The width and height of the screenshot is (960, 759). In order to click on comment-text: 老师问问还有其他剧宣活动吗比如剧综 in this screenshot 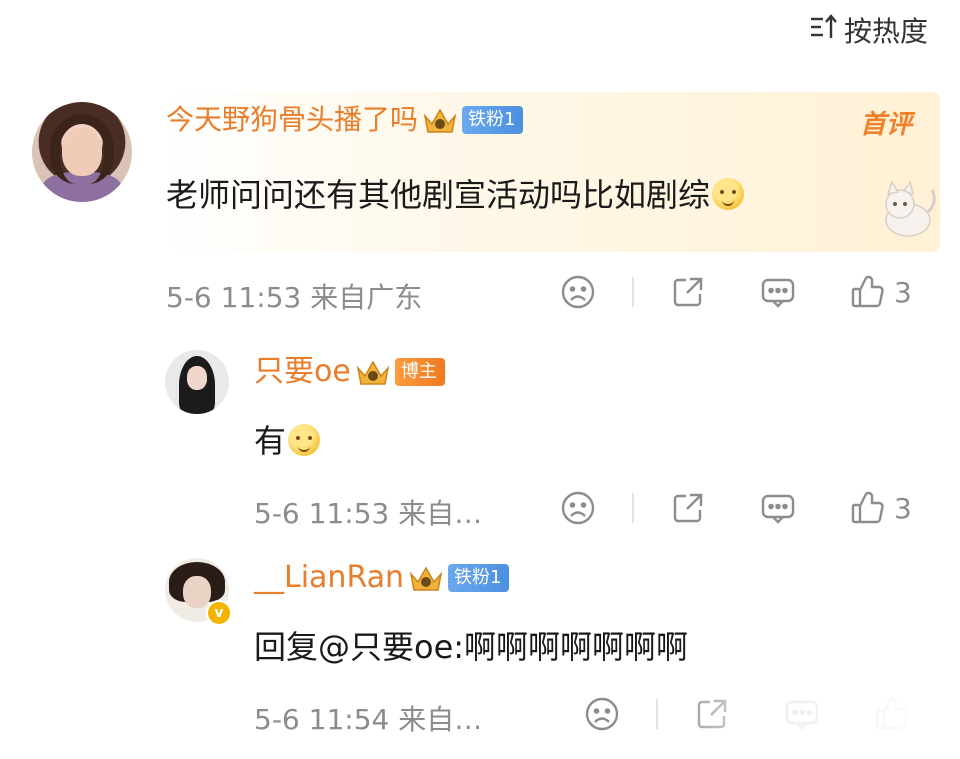, I will do `click(438, 195)`.